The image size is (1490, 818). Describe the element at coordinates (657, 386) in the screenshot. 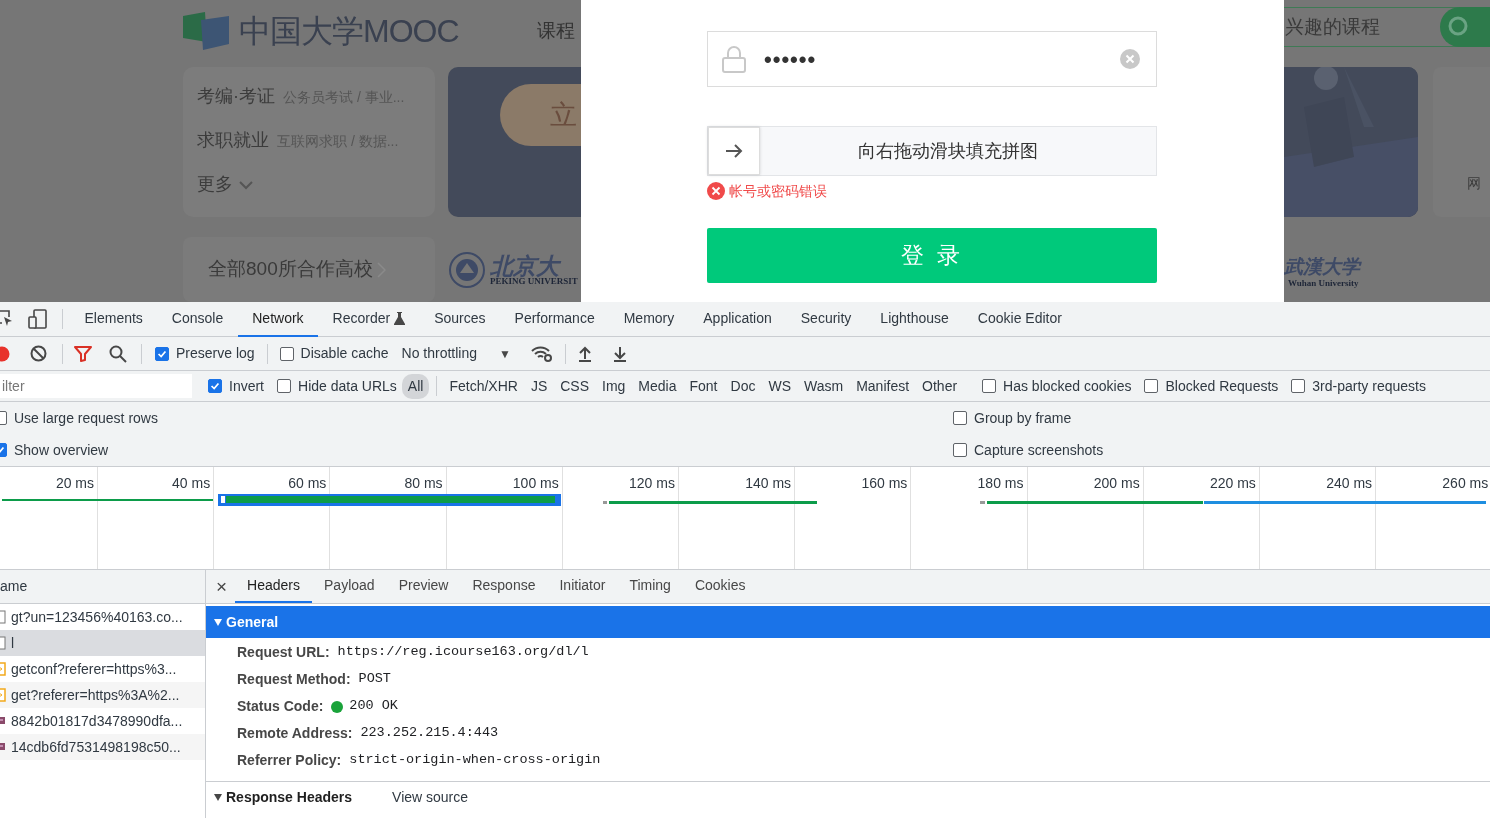

I see `type-filter: Media` at that location.